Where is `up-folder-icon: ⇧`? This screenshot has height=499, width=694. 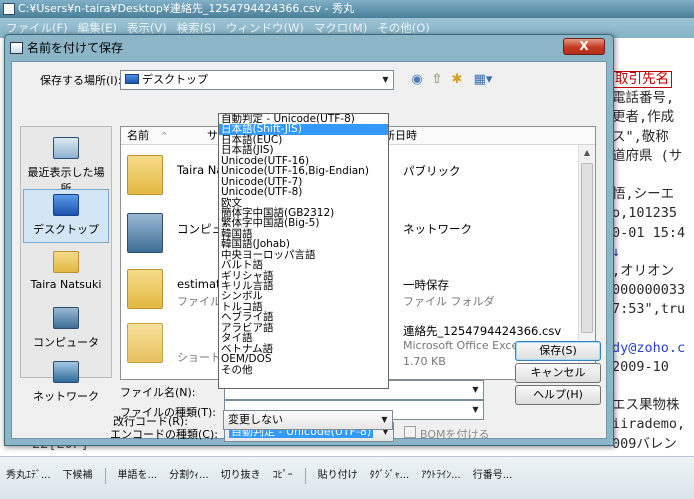 up-folder-icon: ⇧ is located at coordinates (437, 80).